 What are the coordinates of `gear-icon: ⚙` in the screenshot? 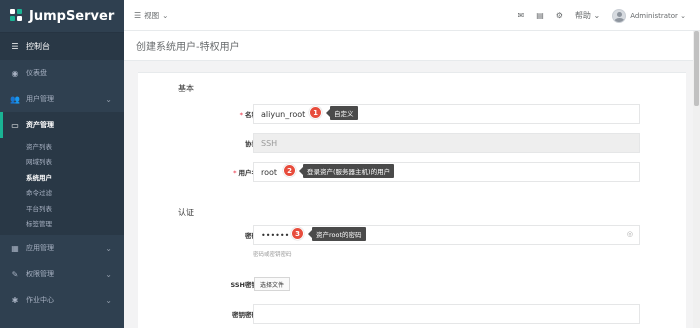 It's located at (559, 15).